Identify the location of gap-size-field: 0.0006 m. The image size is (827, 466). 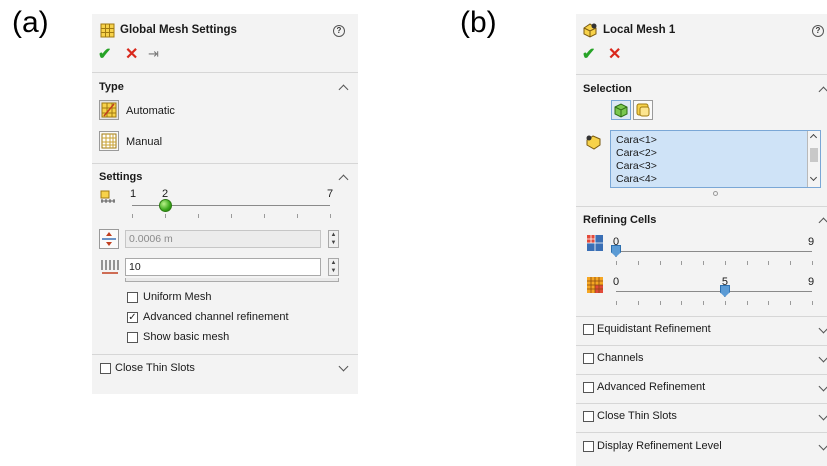
(223, 239).